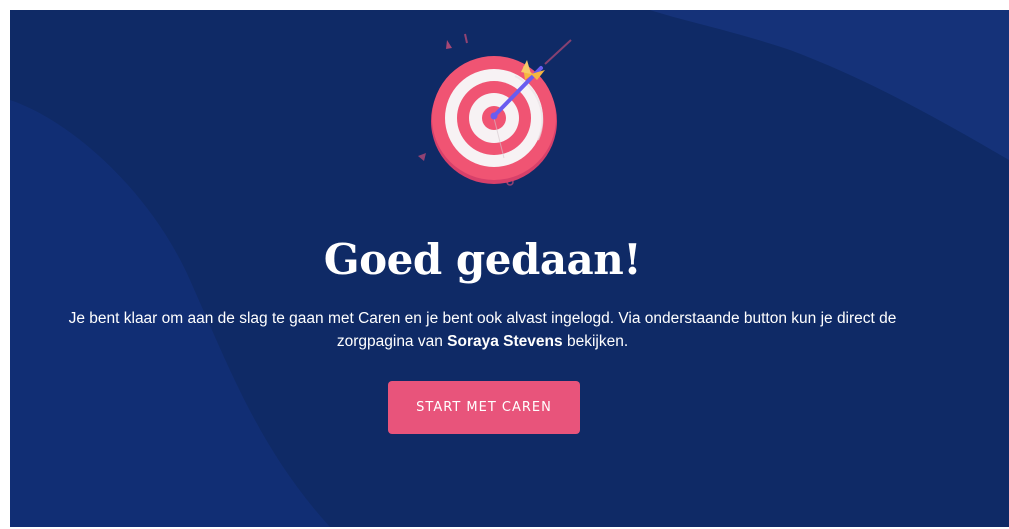 The height and width of the screenshot is (529, 1009). Describe the element at coordinates (505, 341) in the screenshot. I see `user-name: Soraya Stevens` at that location.